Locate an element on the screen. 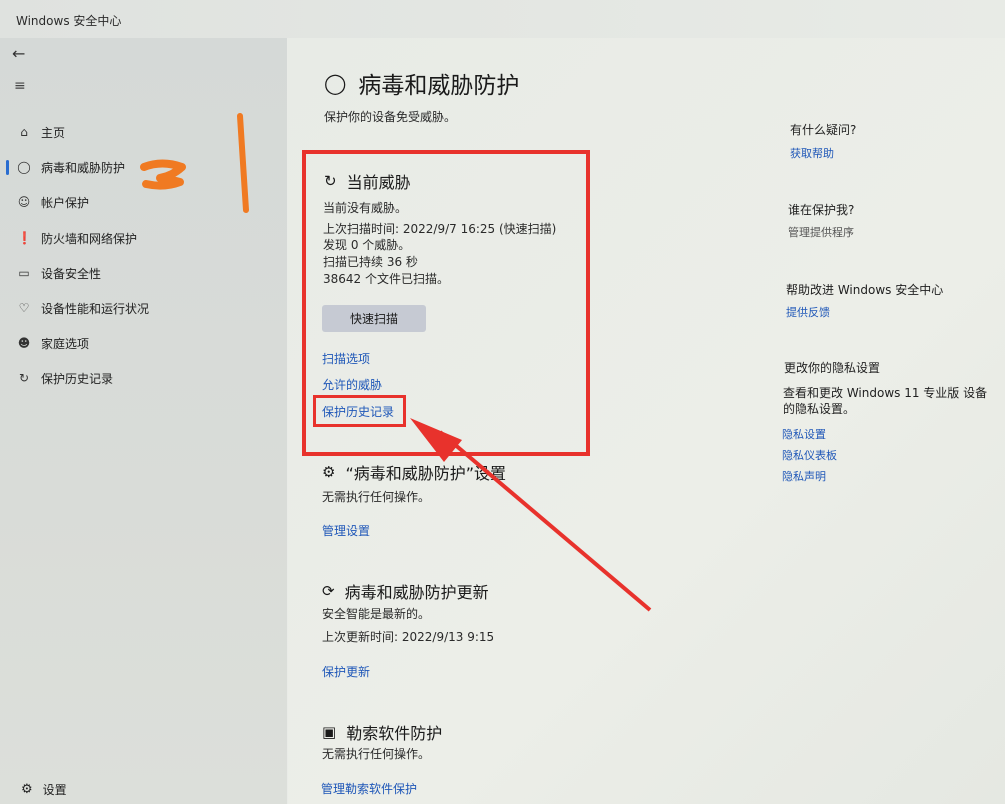  updates-status: 安全智能是最新的。 is located at coordinates (376, 614).